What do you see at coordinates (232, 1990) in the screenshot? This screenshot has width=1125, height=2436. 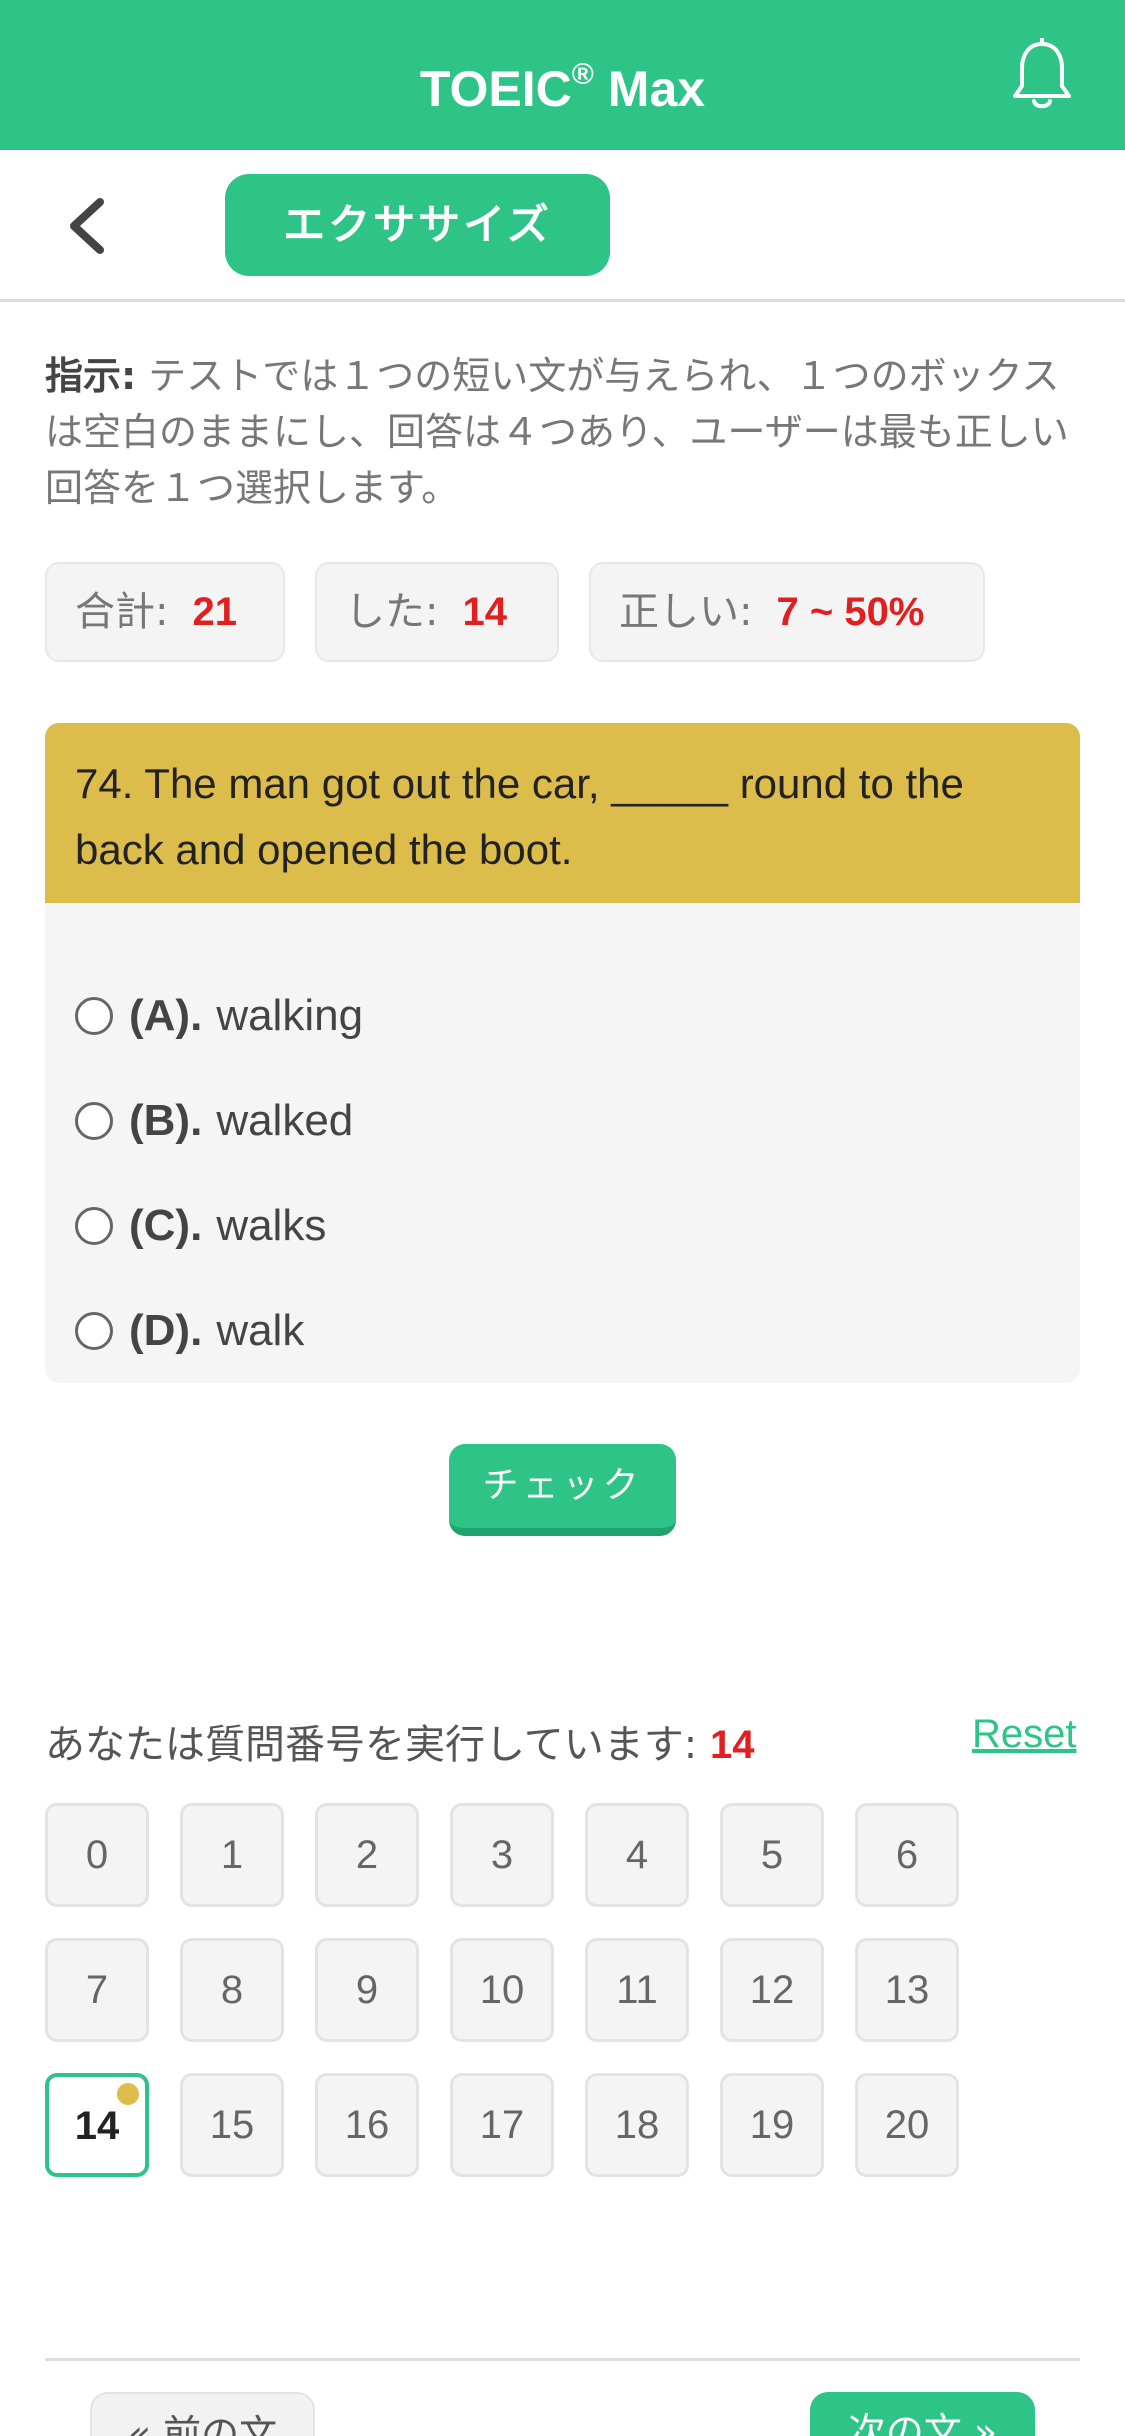 I see `question-number-cell: 8` at bounding box center [232, 1990].